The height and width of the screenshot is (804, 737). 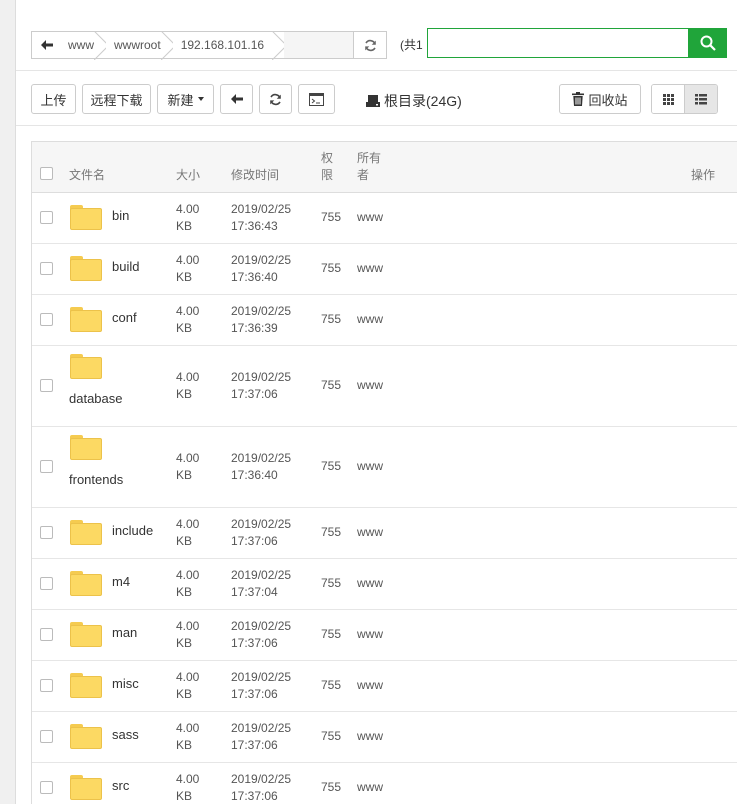 I want to click on breadcrumb-wwwroot: wwwroot, so click(x=133, y=45).